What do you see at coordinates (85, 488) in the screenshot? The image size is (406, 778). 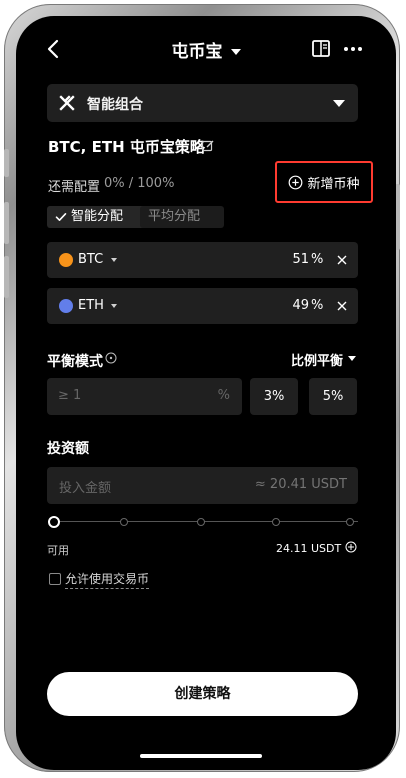 I see `amount-placeholder: 投入金额` at bounding box center [85, 488].